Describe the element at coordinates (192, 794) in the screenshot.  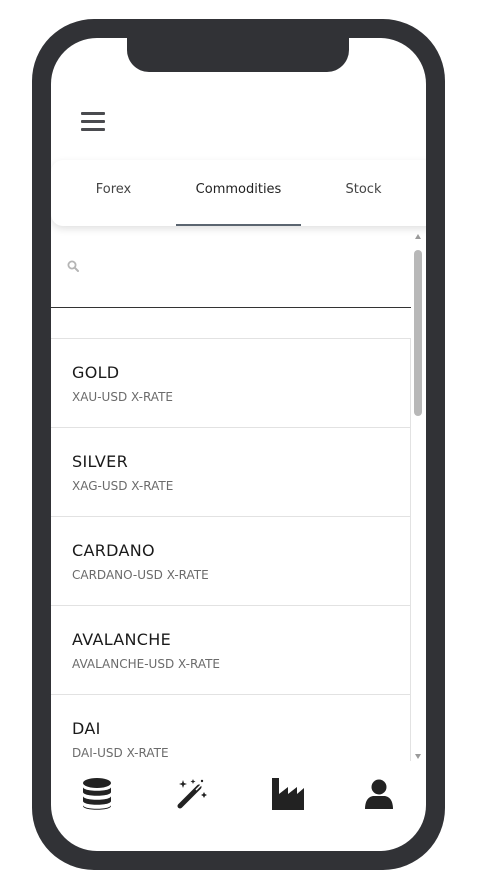
I see `magic-wand-icon` at that location.